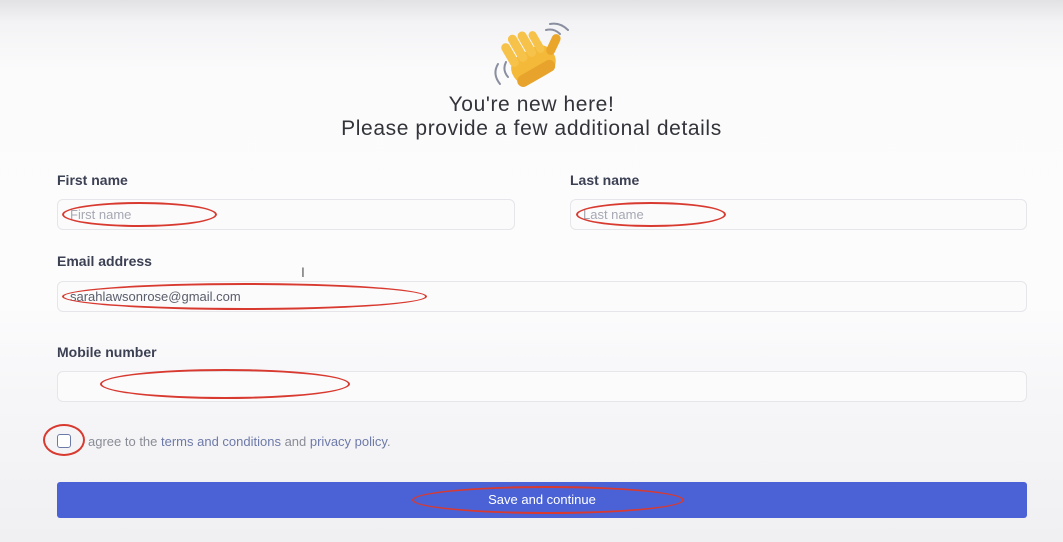 Image resolution: width=1063 pixels, height=542 pixels. What do you see at coordinates (107, 352) in the screenshot?
I see `mobile-label: Mobile number` at bounding box center [107, 352].